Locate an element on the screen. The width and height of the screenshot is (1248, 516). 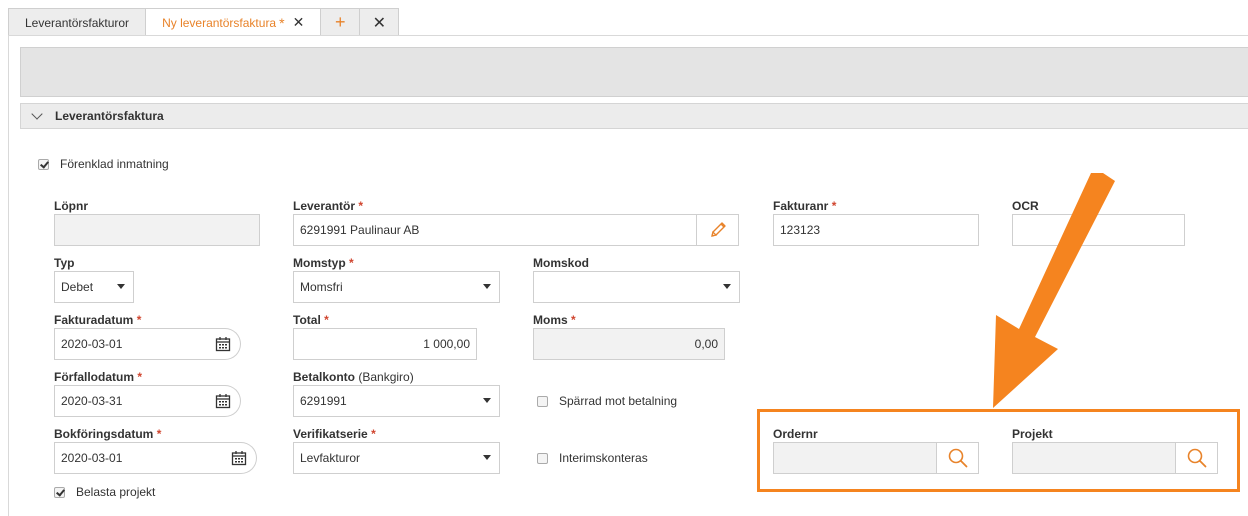
ordernr-input is located at coordinates (876, 458).